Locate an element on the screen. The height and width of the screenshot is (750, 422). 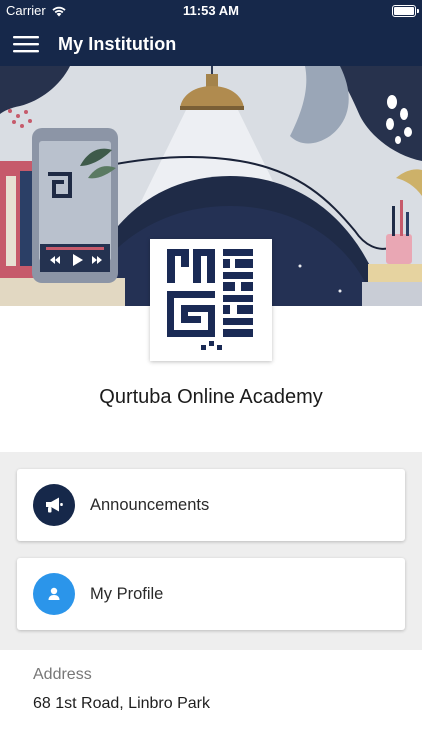
announcements-icon-badge is located at coordinates (54, 505).